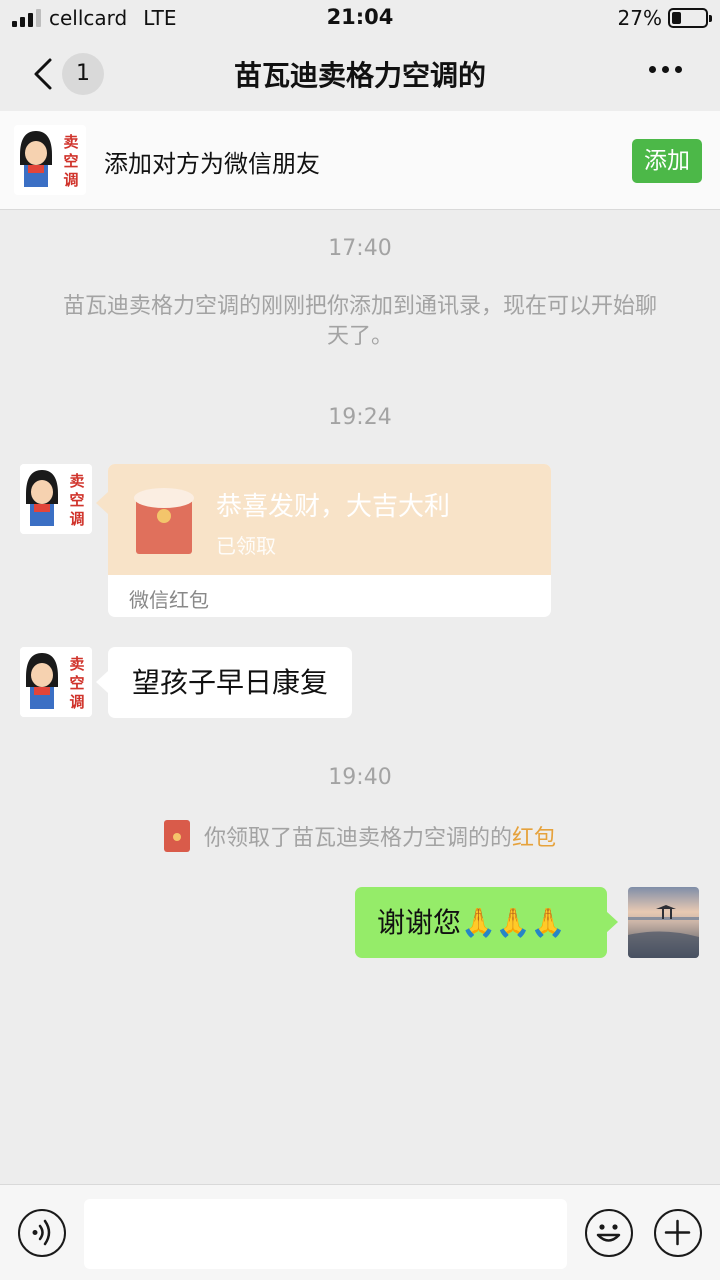 The height and width of the screenshot is (1280, 720). Describe the element at coordinates (652, 69) in the screenshot. I see `more-icon` at that location.